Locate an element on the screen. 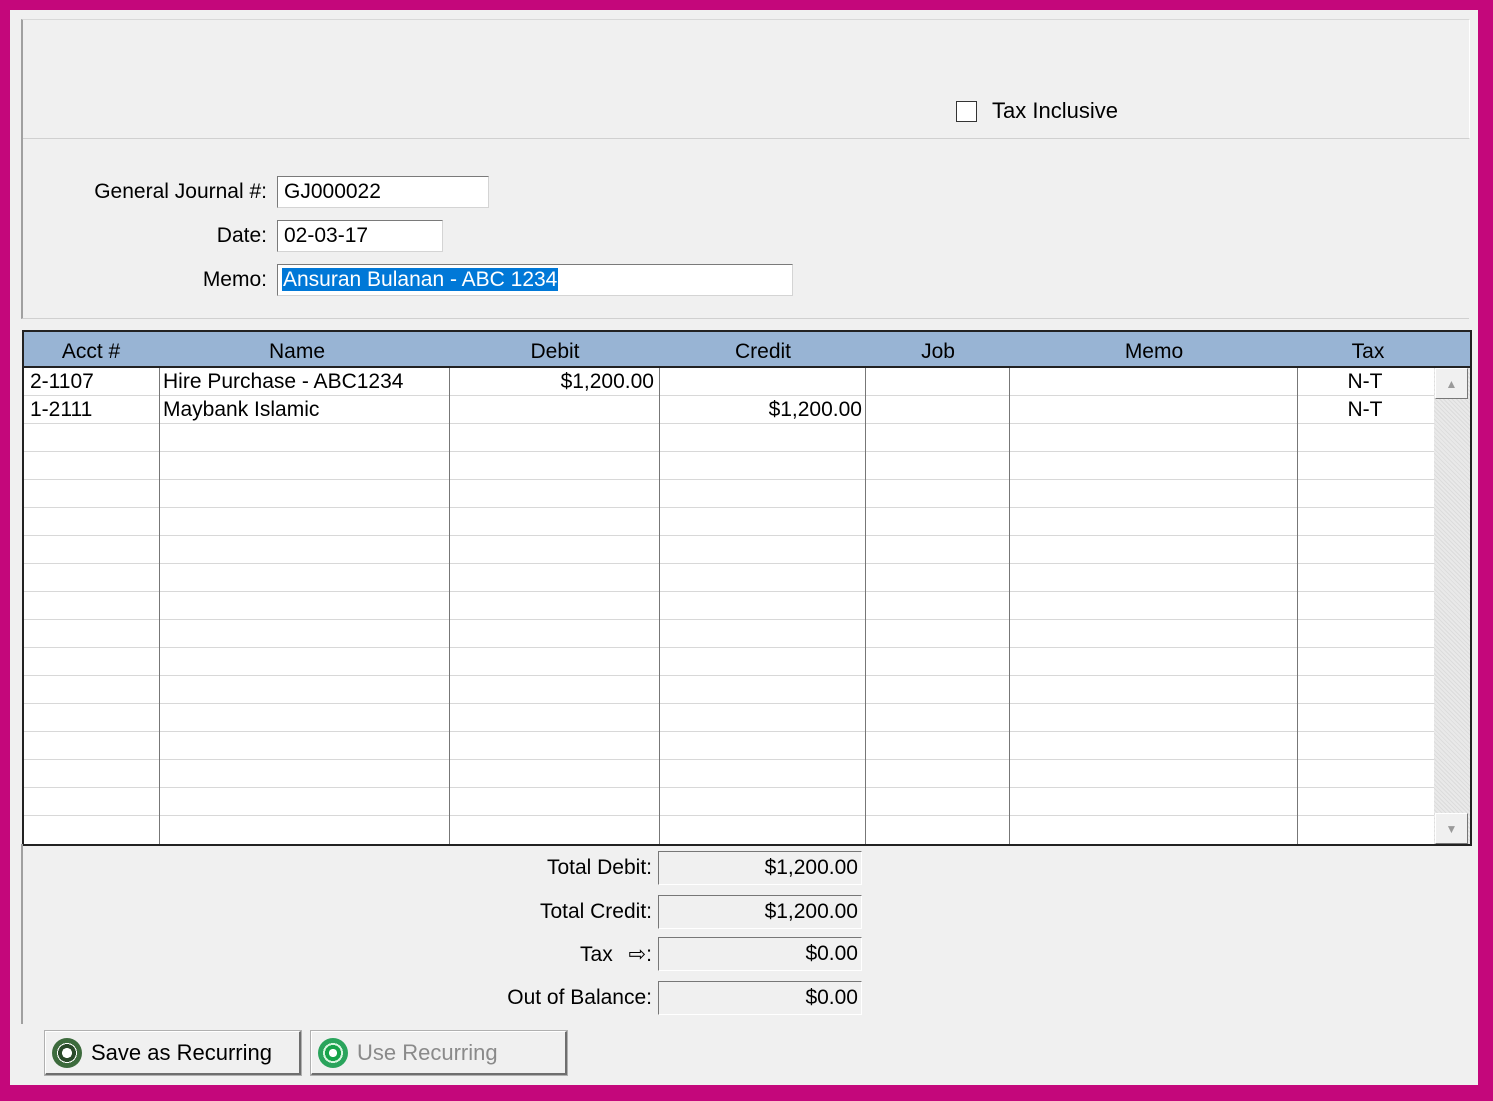 The image size is (1493, 1101). total-debit-label: Total Debit: is located at coordinates (599, 867).